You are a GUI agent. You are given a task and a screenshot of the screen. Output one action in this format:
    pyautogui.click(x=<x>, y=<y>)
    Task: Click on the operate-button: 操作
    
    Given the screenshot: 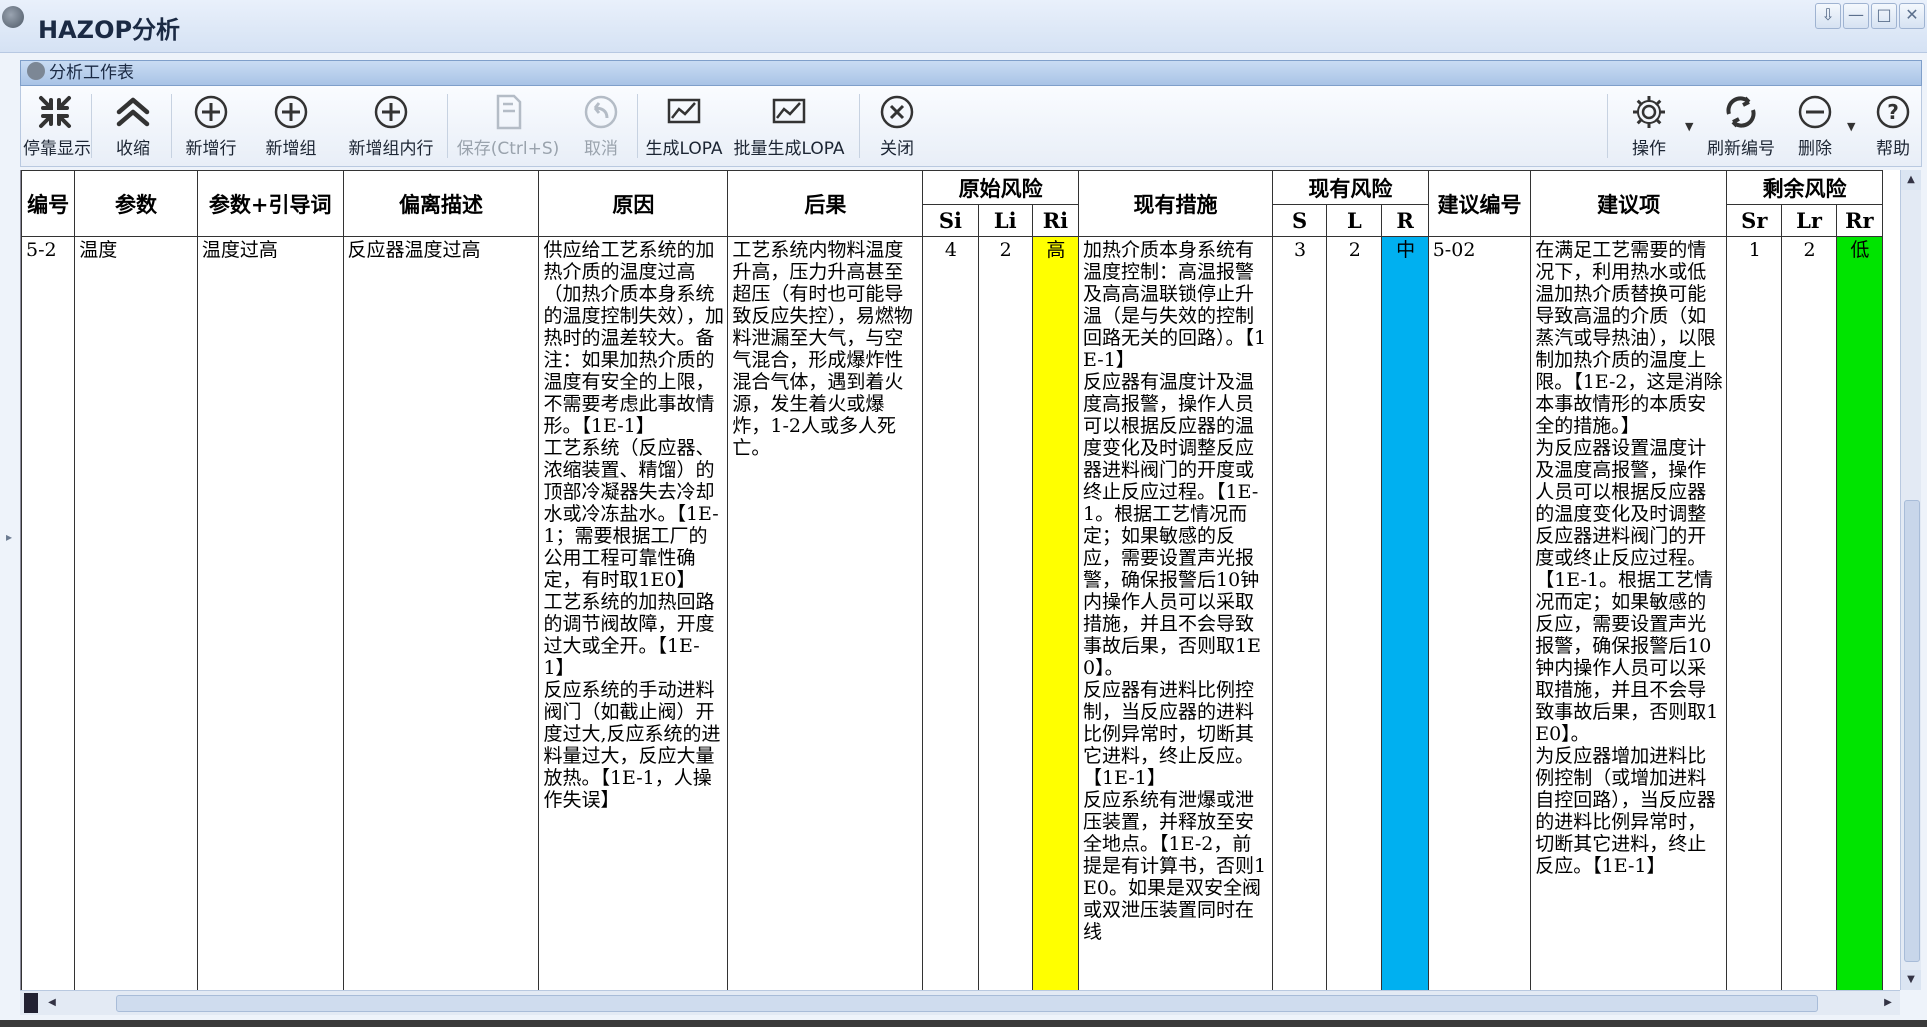 What is the action you would take?
    pyautogui.click(x=1649, y=126)
    